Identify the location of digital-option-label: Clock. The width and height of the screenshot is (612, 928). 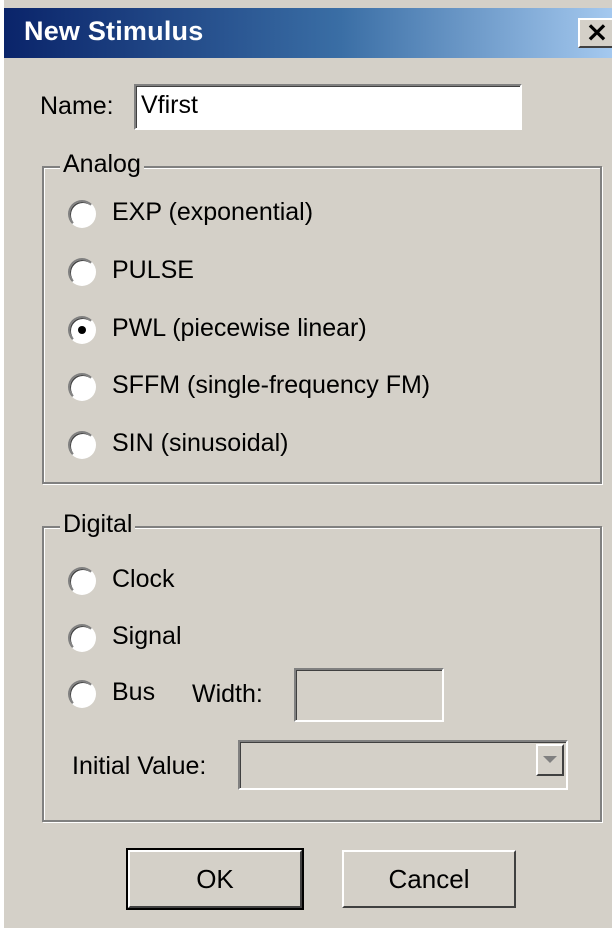
(143, 579).